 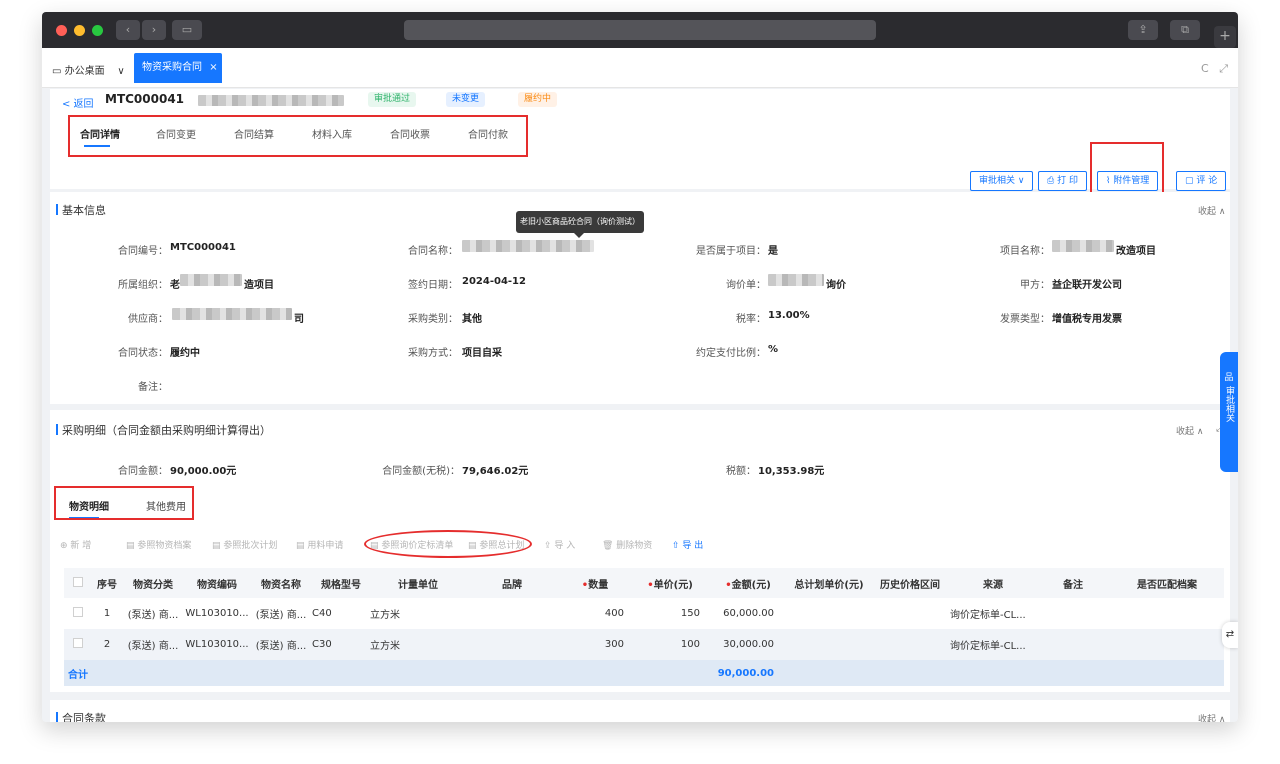 What do you see at coordinates (418, 583) in the screenshot?
I see `col-unit: 计量单位` at bounding box center [418, 583].